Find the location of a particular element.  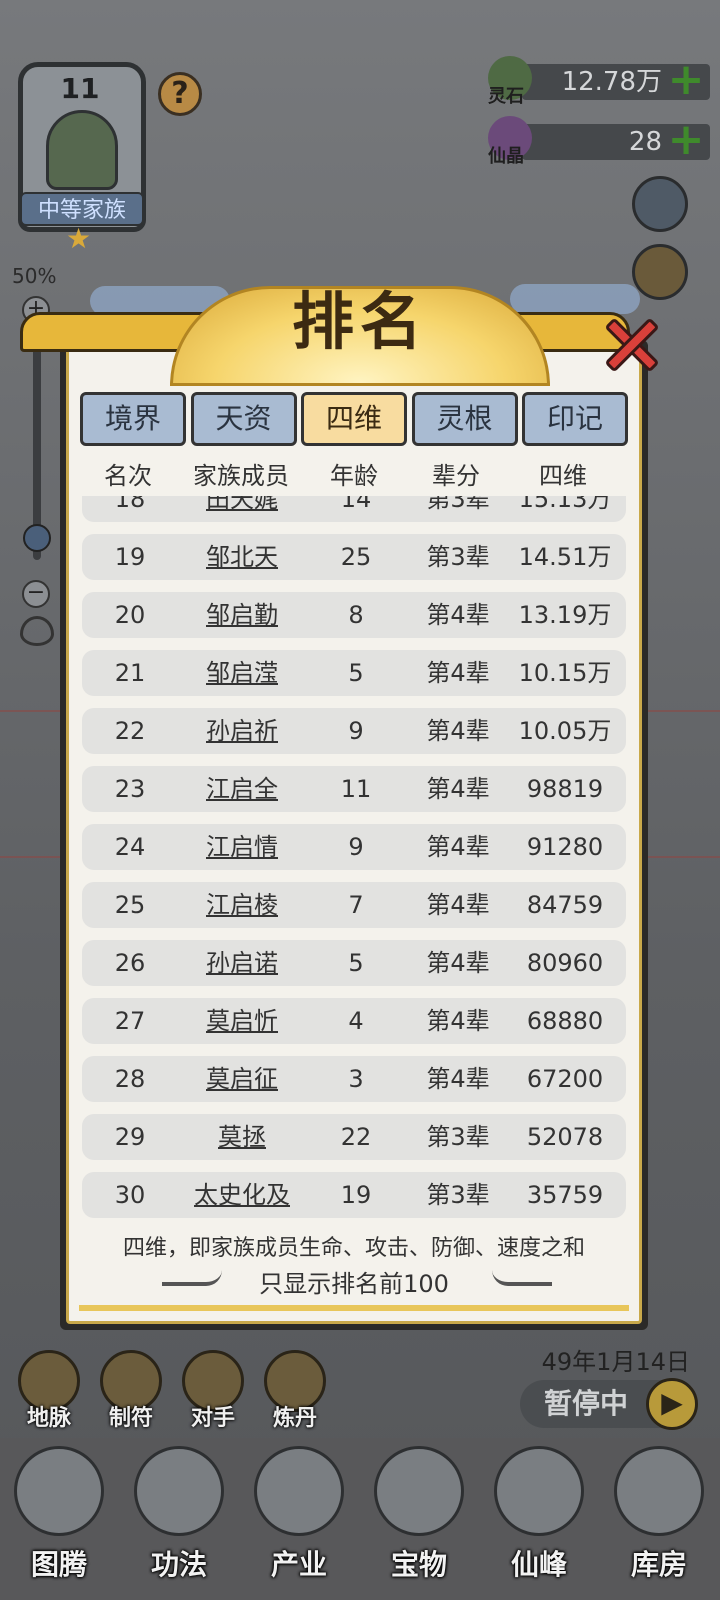

bag-icon is located at coordinates (659, 1491).